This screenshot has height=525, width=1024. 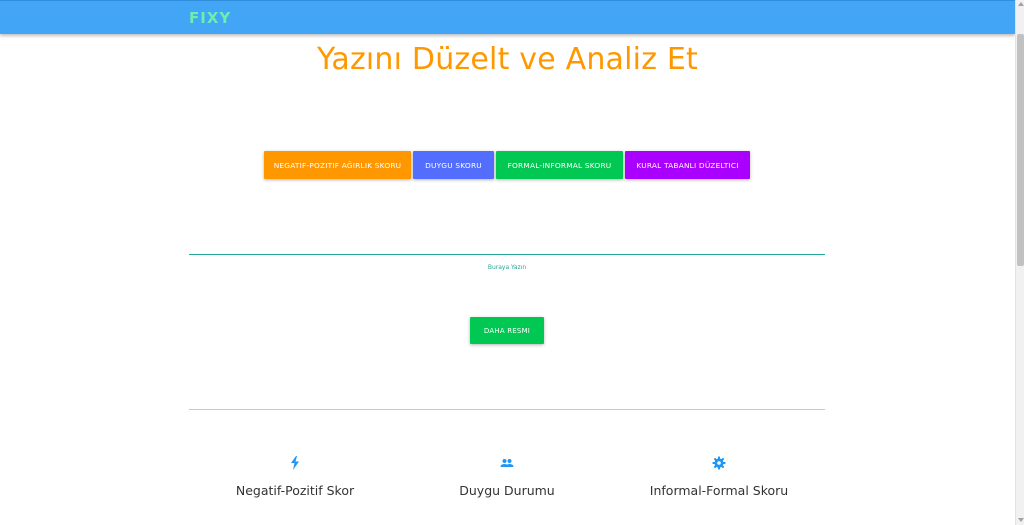 What do you see at coordinates (559, 165) in the screenshot?
I see `formal-informal-score-button: FORMAL-INFORMAL SKORU` at bounding box center [559, 165].